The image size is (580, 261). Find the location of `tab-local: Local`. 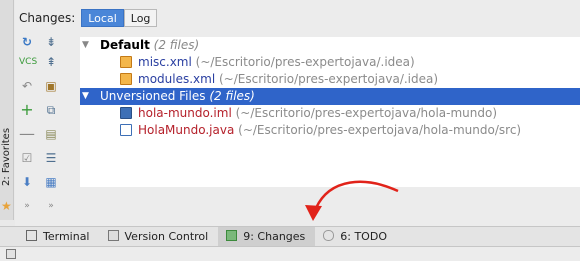

tab-local: Local is located at coordinates (102, 18).